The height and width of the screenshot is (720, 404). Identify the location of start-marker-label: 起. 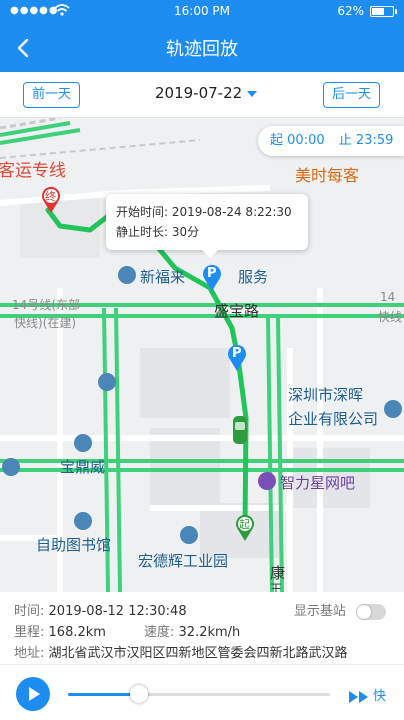
(244, 524).